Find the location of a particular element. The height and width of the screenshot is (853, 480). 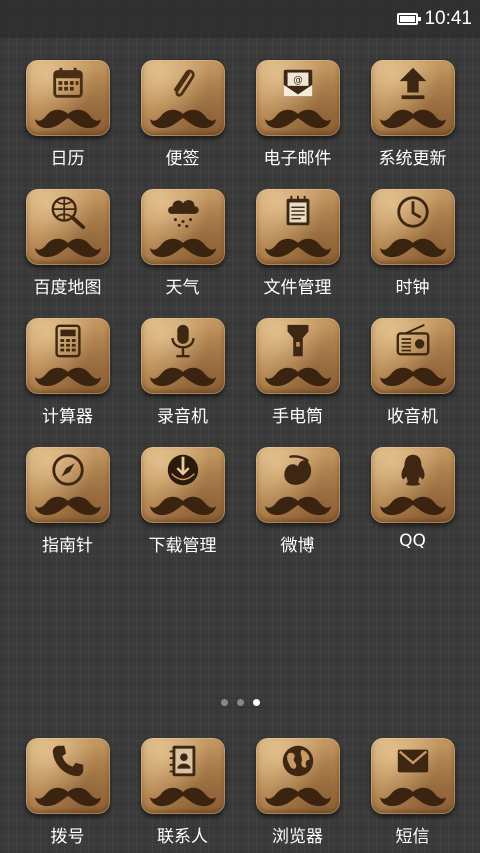

app-clock: 时钟 is located at coordinates (412, 253).